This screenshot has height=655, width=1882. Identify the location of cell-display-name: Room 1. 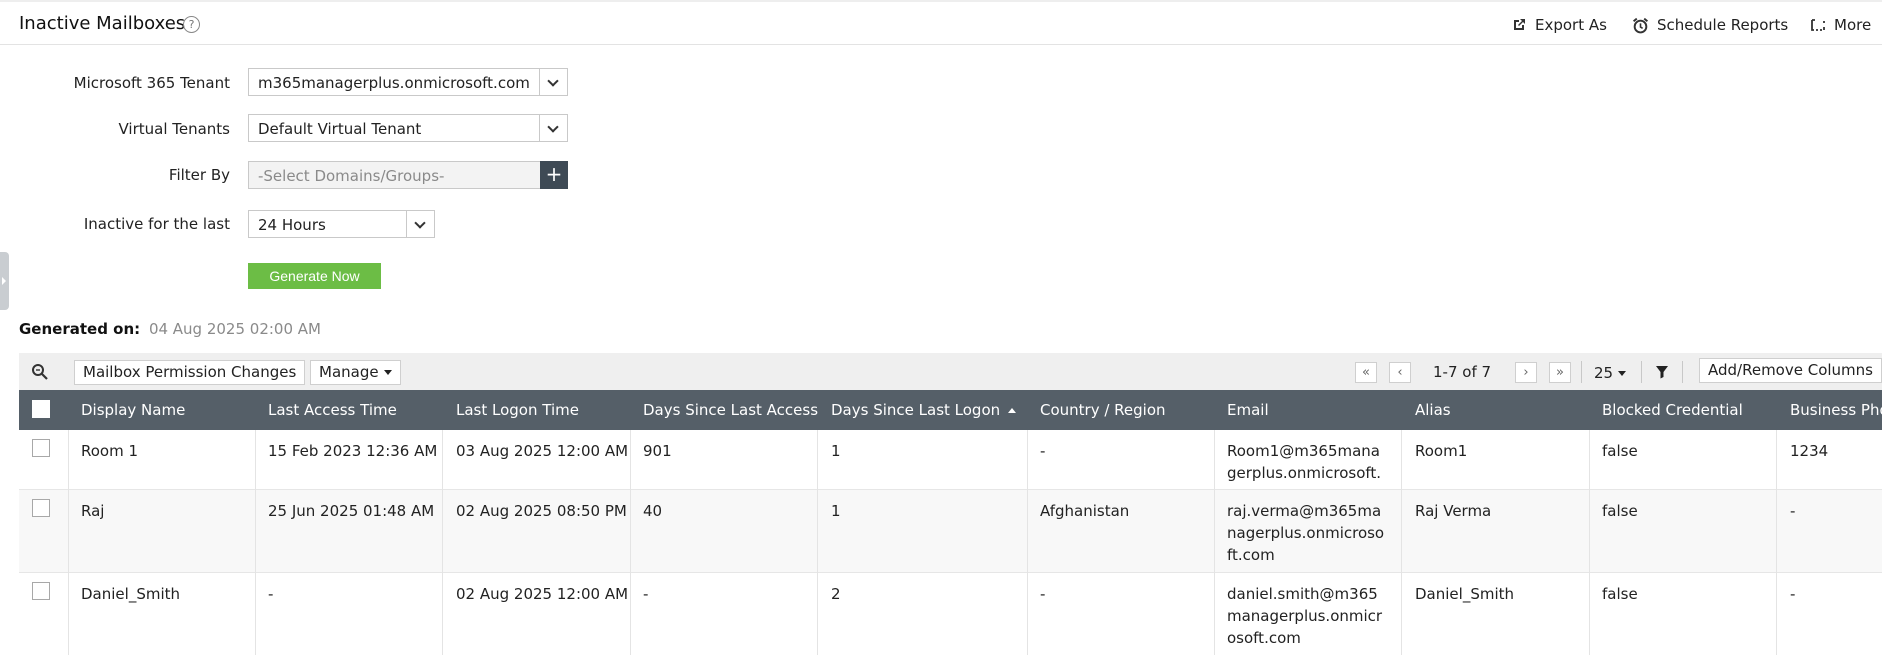
(110, 451).